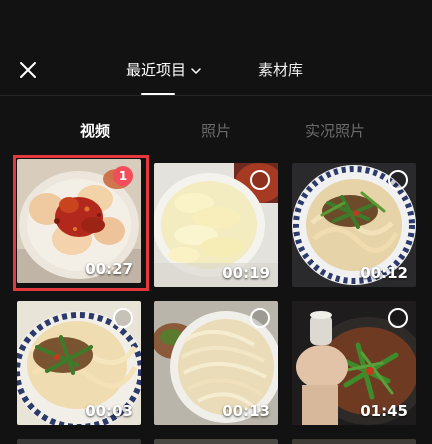 This screenshot has height=444, width=432. I want to click on video-tile: 00:03, so click(79, 363).